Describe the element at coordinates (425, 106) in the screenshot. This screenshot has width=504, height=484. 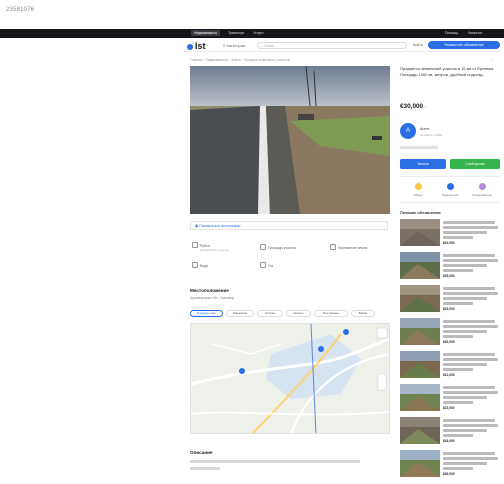
I see `currency-toggle-icon: ›` at that location.